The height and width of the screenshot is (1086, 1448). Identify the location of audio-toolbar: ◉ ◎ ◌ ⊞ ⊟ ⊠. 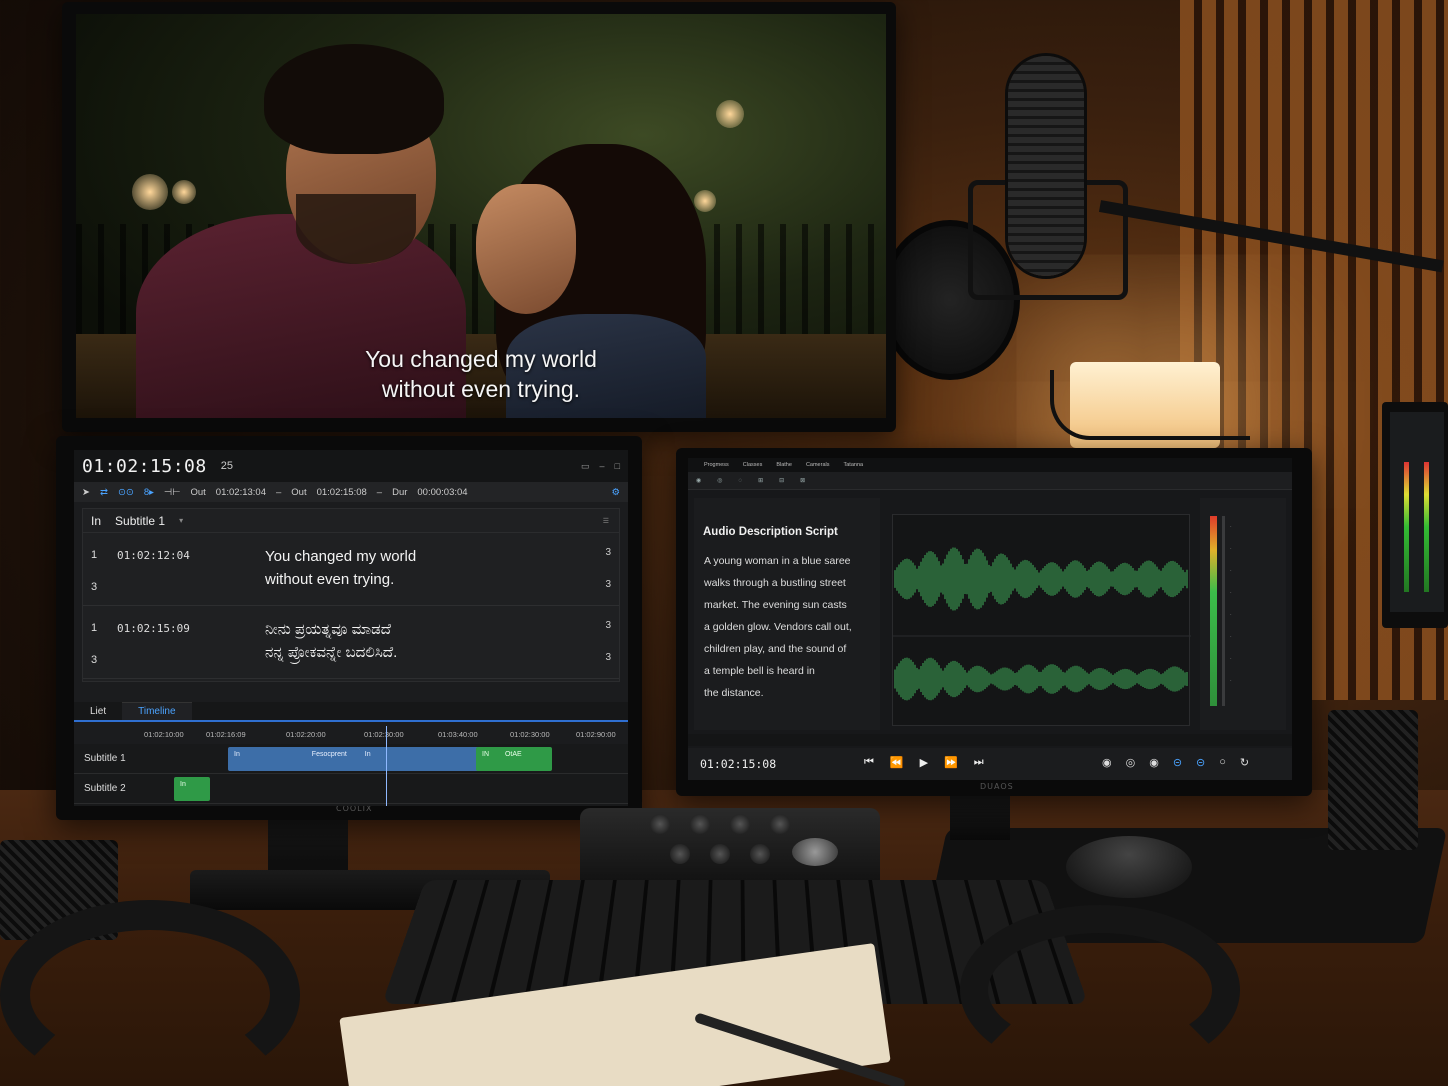
(990, 481).